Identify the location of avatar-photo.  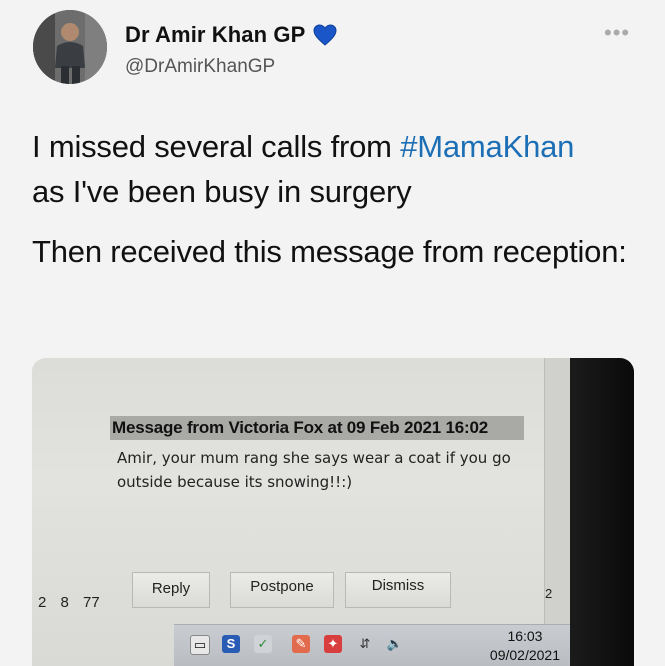
(70, 47).